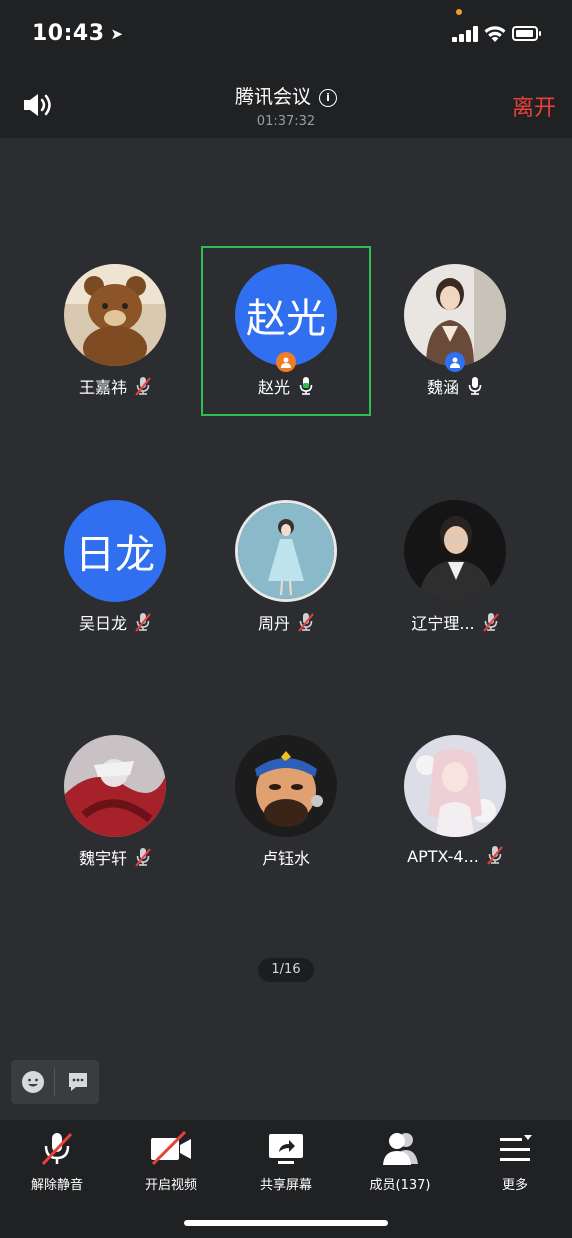  What do you see at coordinates (273, 387) in the screenshot?
I see `participant-name: 赵光` at bounding box center [273, 387].